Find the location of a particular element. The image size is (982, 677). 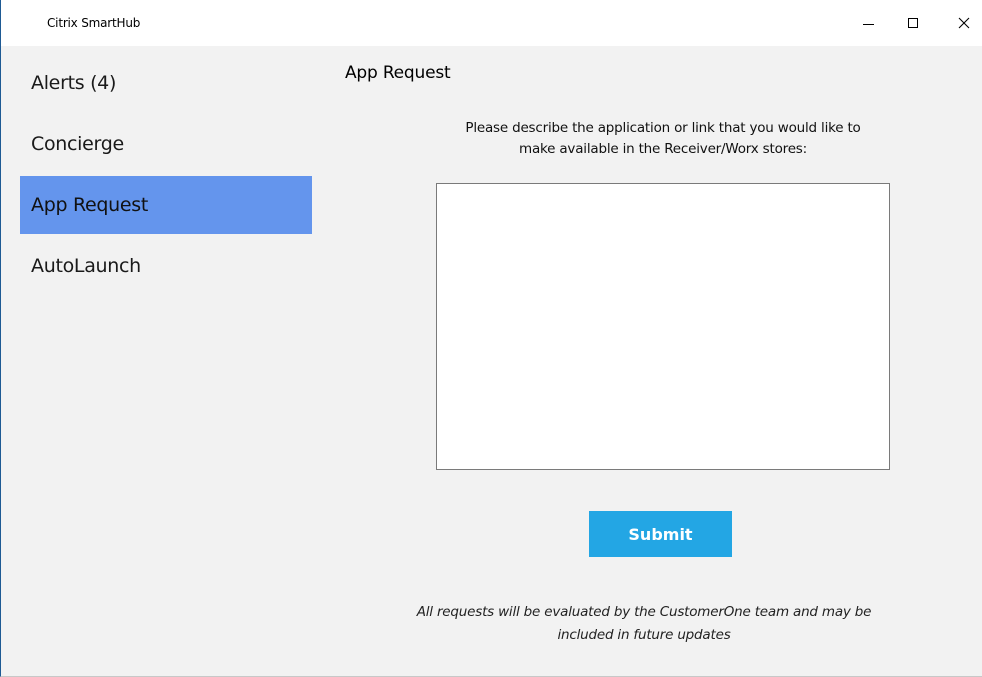

close-icon is located at coordinates (964, 23).